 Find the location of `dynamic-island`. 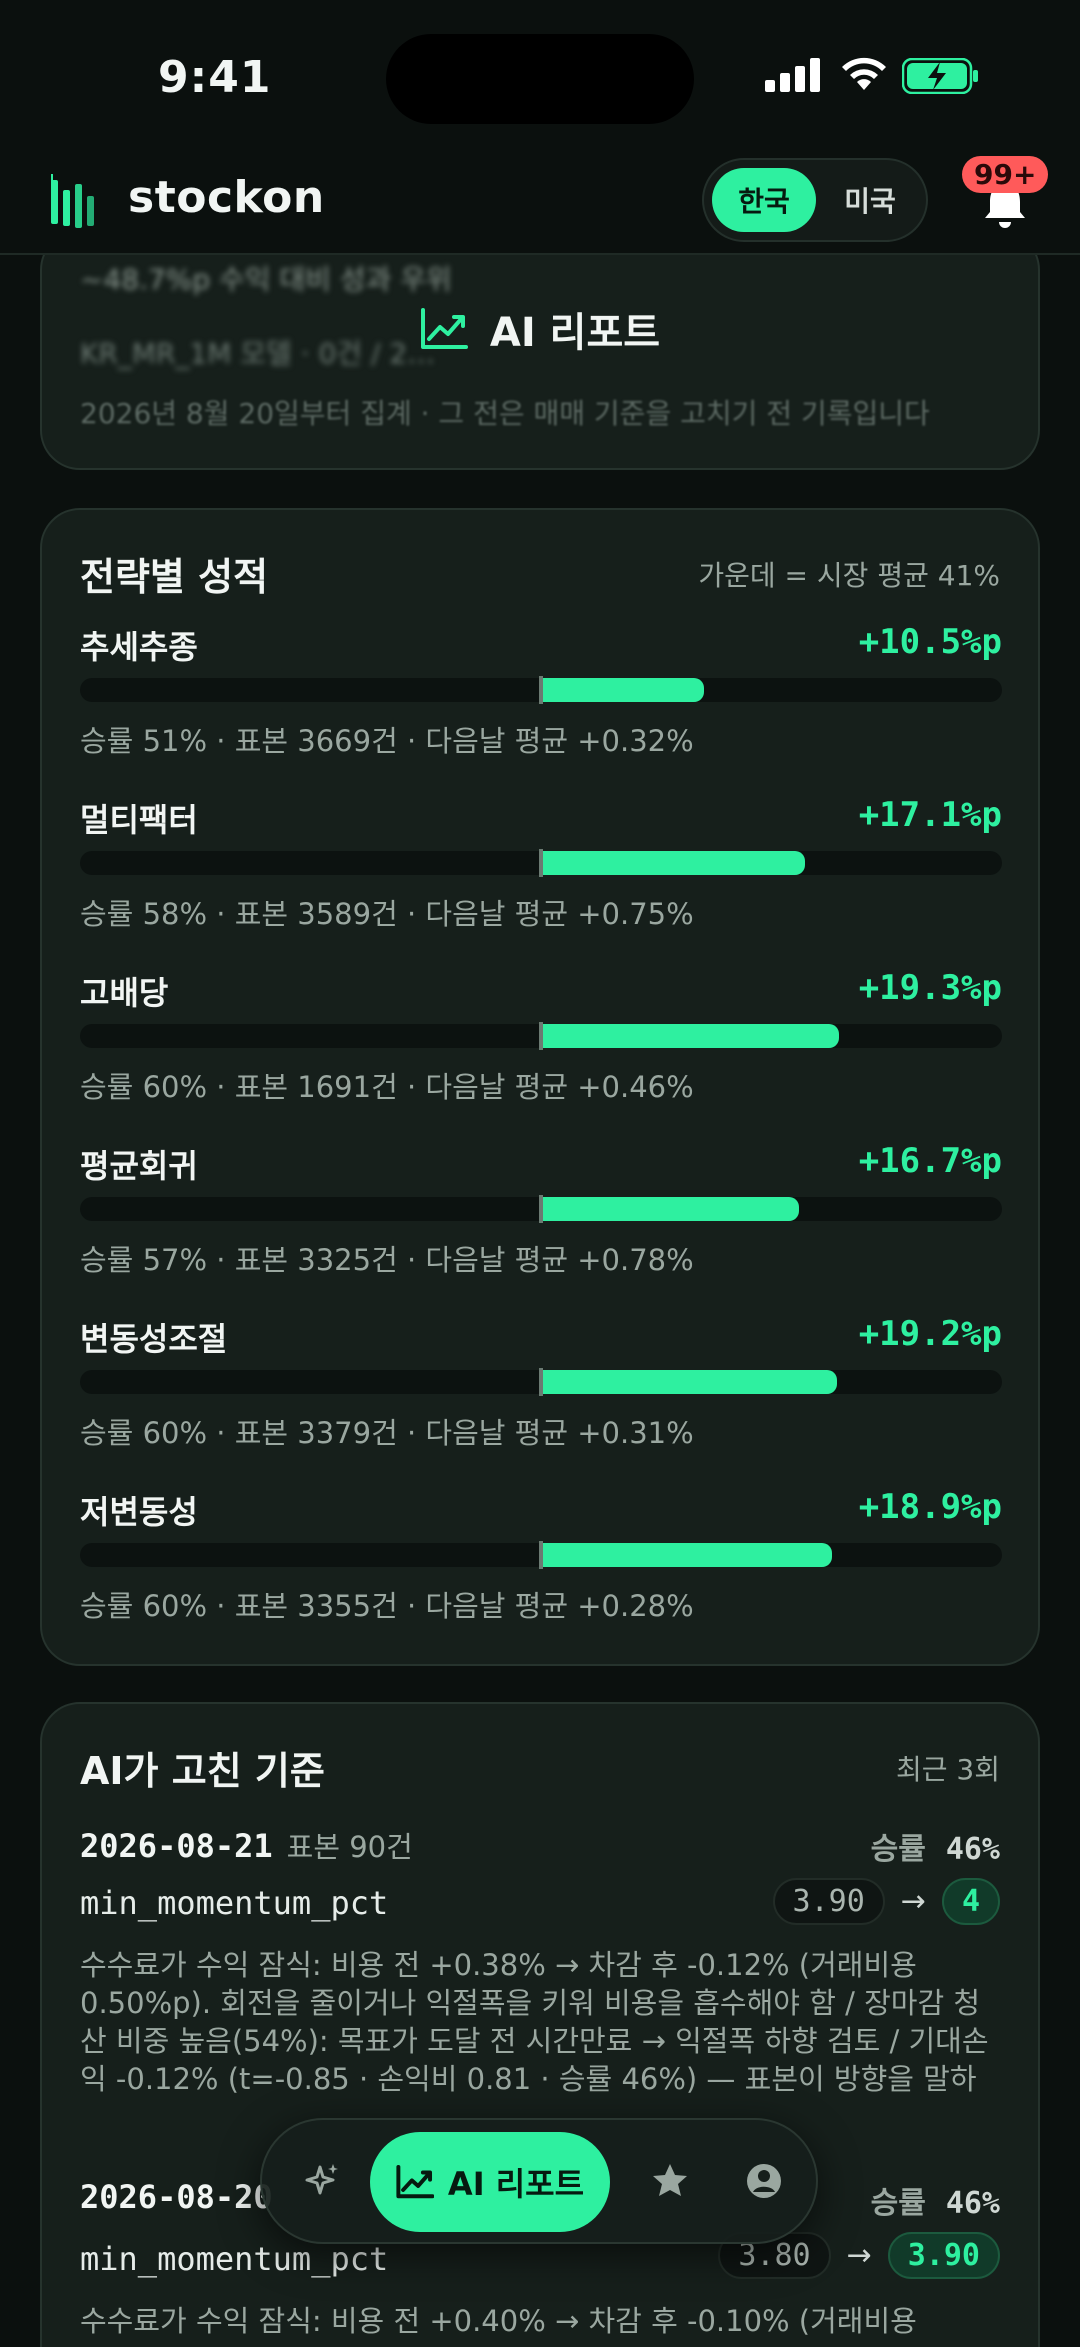

dynamic-island is located at coordinates (540, 79).